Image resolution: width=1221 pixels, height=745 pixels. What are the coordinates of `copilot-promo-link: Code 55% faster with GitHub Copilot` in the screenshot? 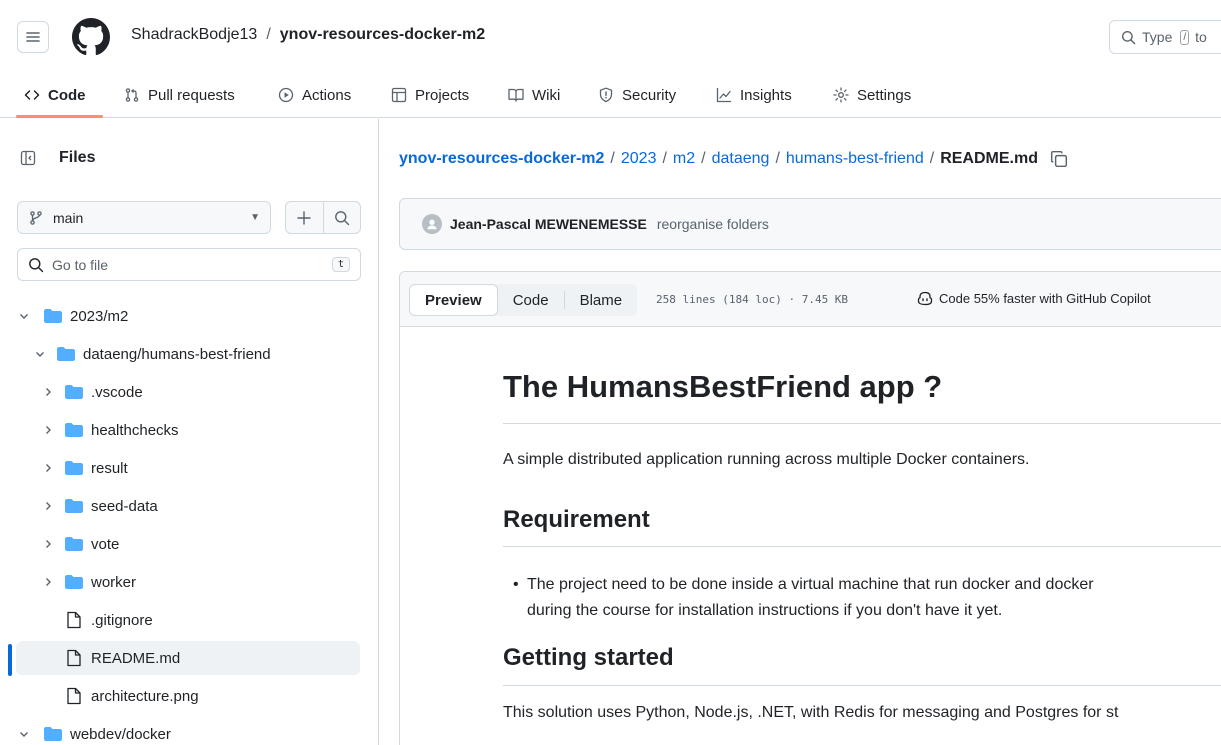 It's located at (1034, 298).